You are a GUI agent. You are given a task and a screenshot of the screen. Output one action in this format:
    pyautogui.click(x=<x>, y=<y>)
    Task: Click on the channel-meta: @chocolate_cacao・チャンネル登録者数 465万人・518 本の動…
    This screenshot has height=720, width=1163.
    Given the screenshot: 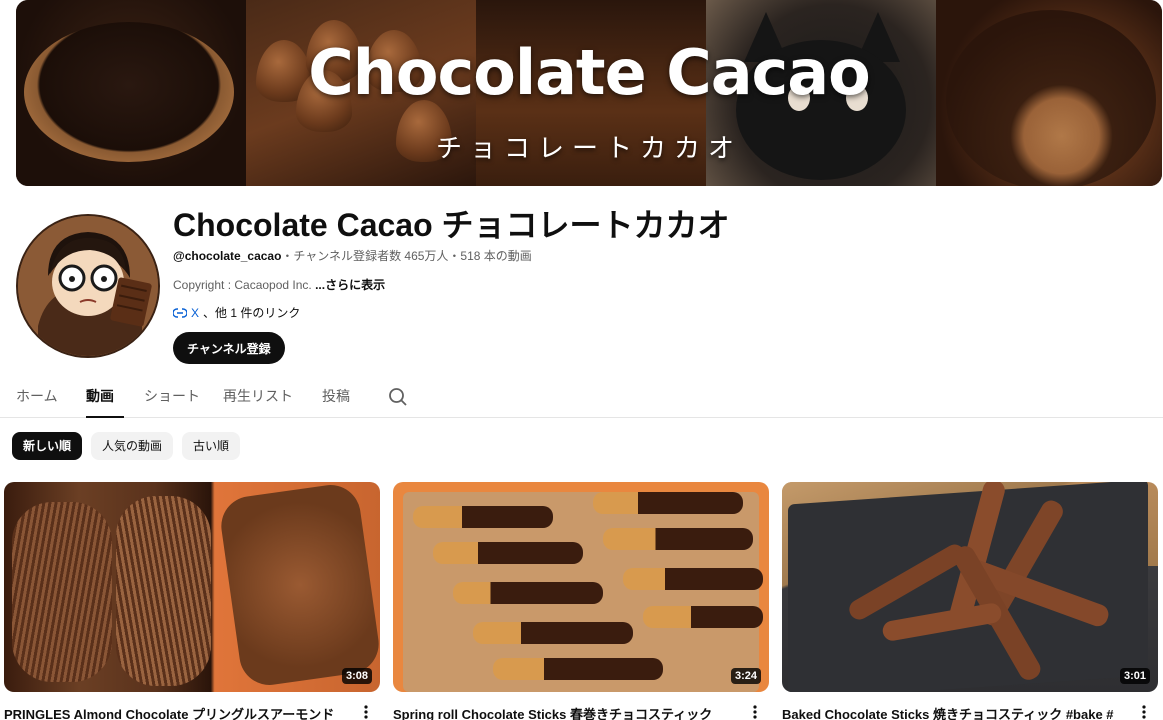 What is the action you would take?
    pyautogui.click(x=352, y=255)
    